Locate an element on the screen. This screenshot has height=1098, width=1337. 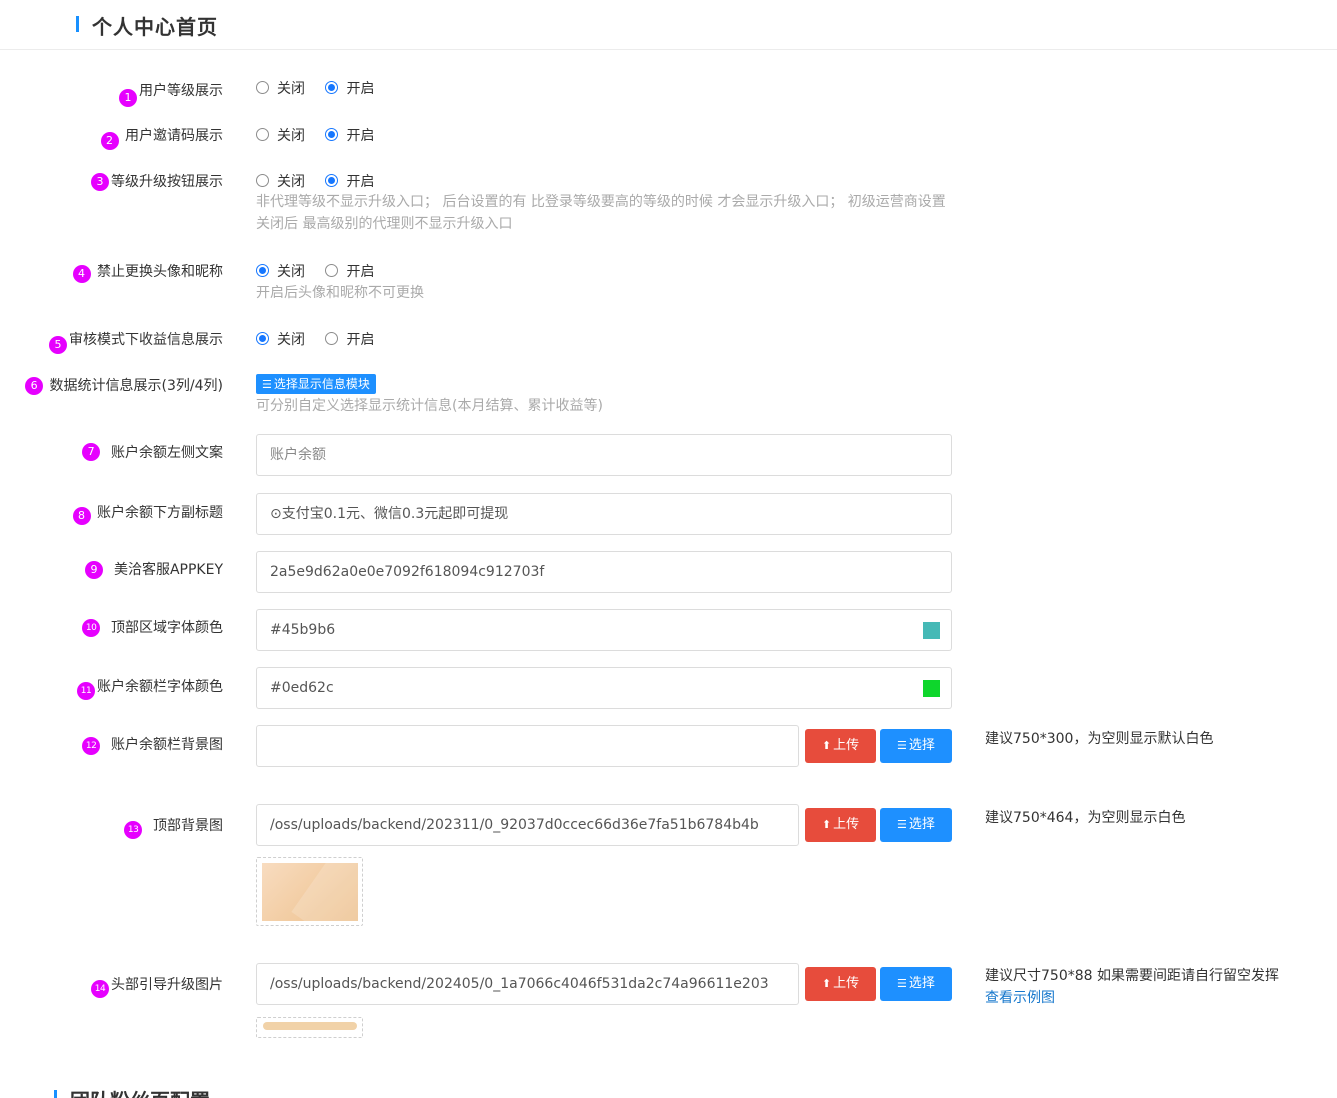
number-badge: 3 is located at coordinates (100, 182).